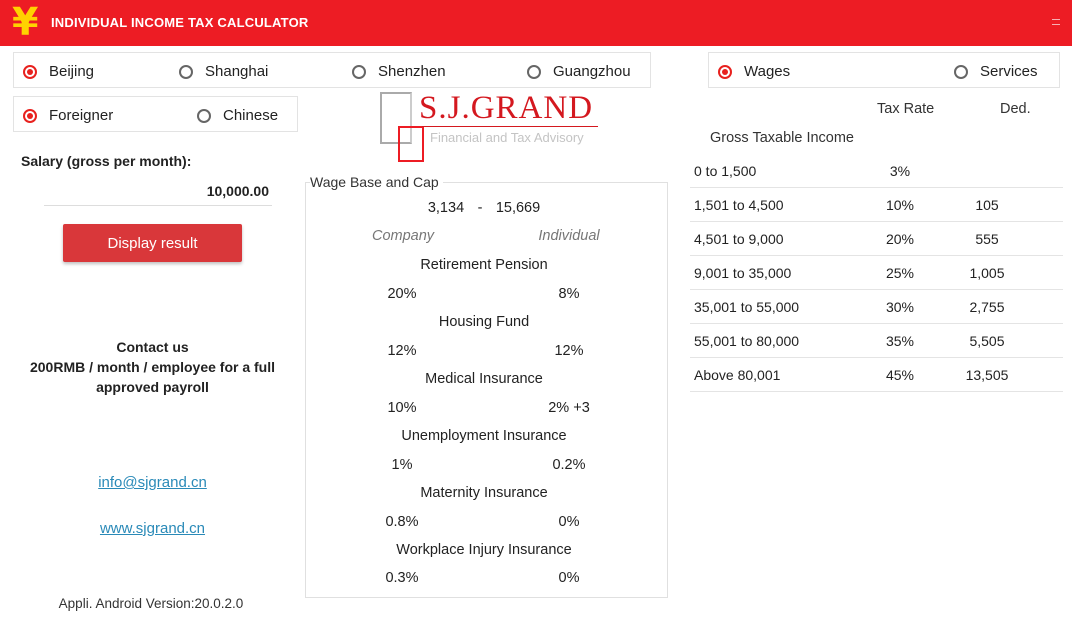 The width and height of the screenshot is (1072, 640). What do you see at coordinates (725, 171) in the screenshot?
I see `income-range: 0 to 1,500` at bounding box center [725, 171].